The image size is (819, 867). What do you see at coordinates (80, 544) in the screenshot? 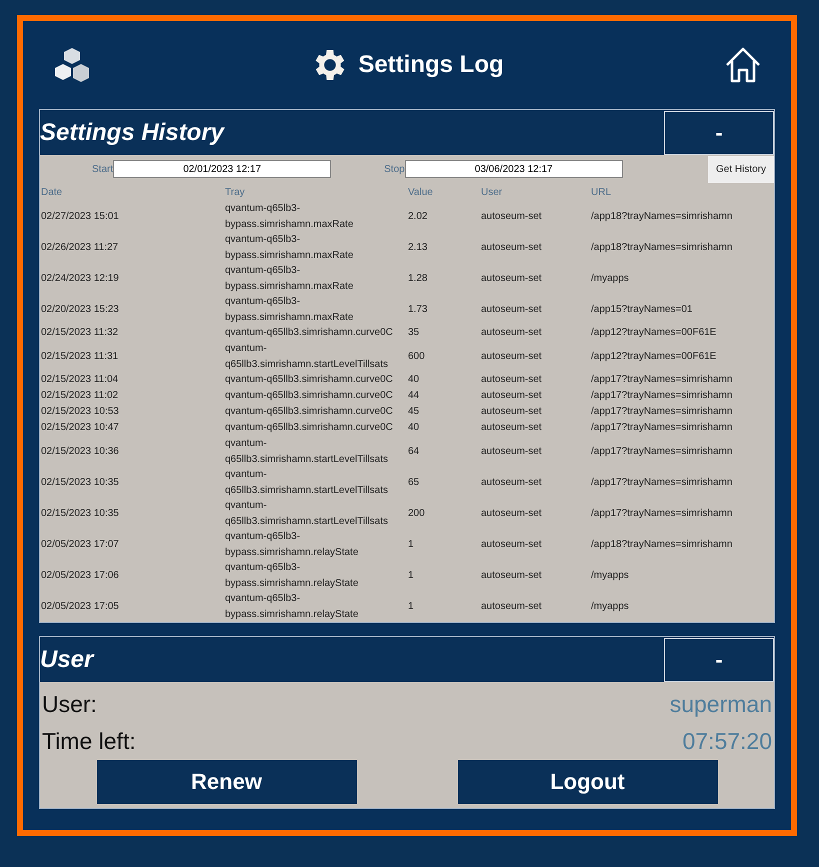
I see `table-cell: 02/05/2023 17:07` at bounding box center [80, 544].